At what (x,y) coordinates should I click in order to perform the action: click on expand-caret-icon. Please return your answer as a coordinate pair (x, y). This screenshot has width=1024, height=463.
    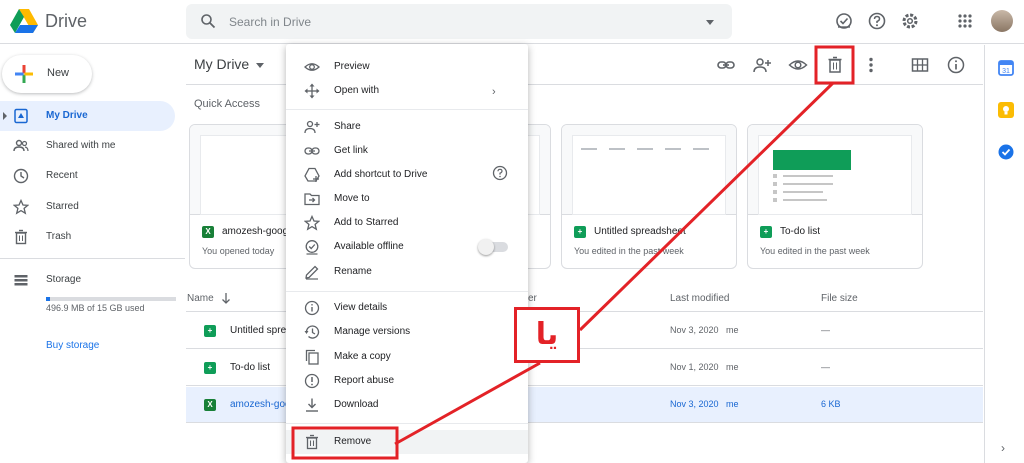
    Looking at the image, I should click on (5, 116).